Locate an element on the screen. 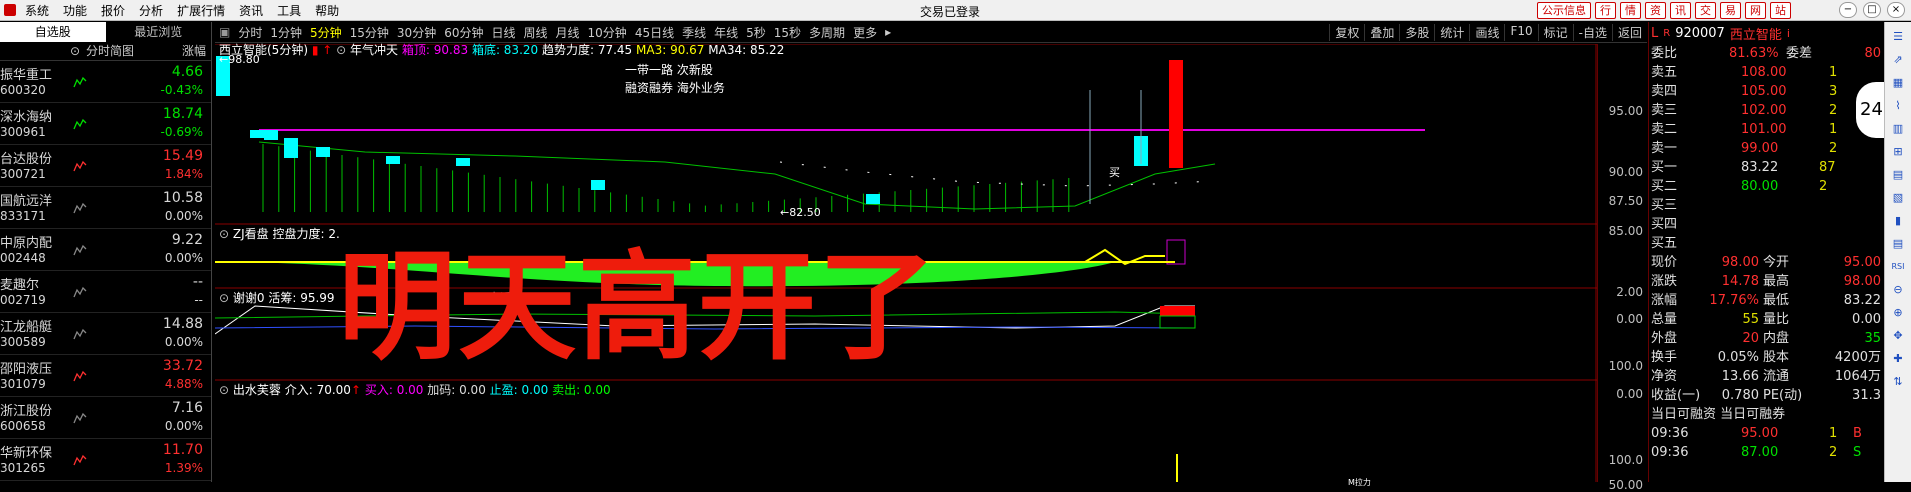  menu-extended: 扩展行情 is located at coordinates (201, 10).